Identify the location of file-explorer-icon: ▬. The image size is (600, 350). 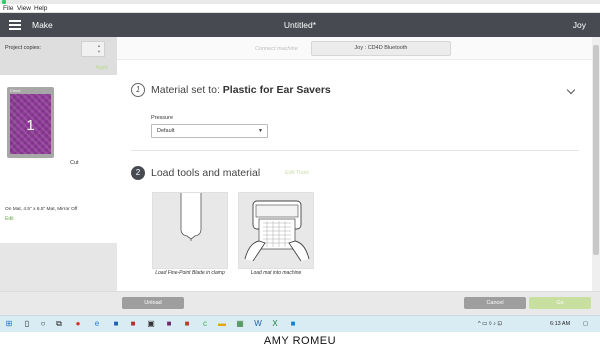
(222, 324).